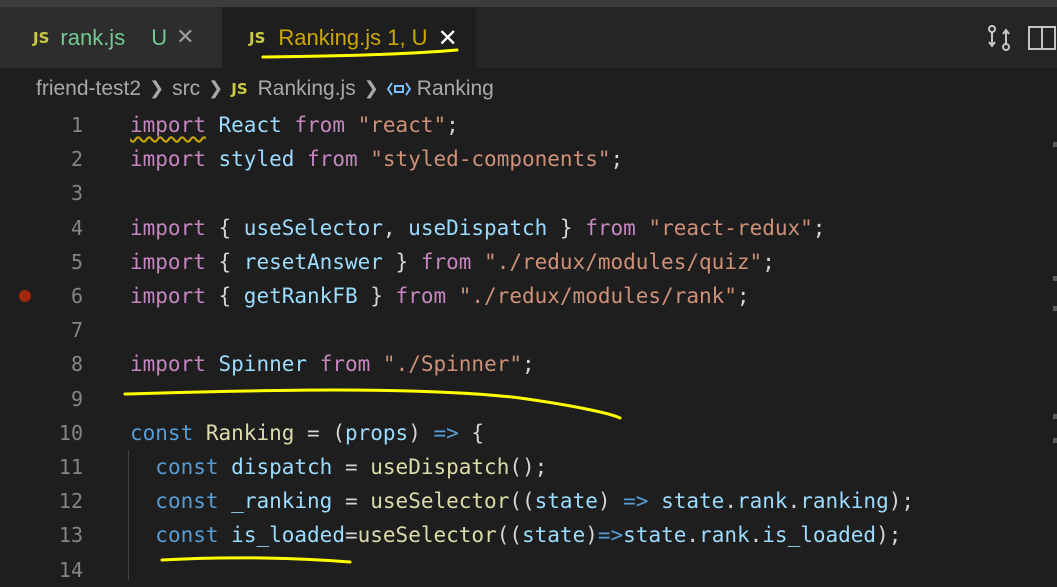  What do you see at coordinates (528, 125) in the screenshot?
I see `code-line: 1 import React from "react";` at bounding box center [528, 125].